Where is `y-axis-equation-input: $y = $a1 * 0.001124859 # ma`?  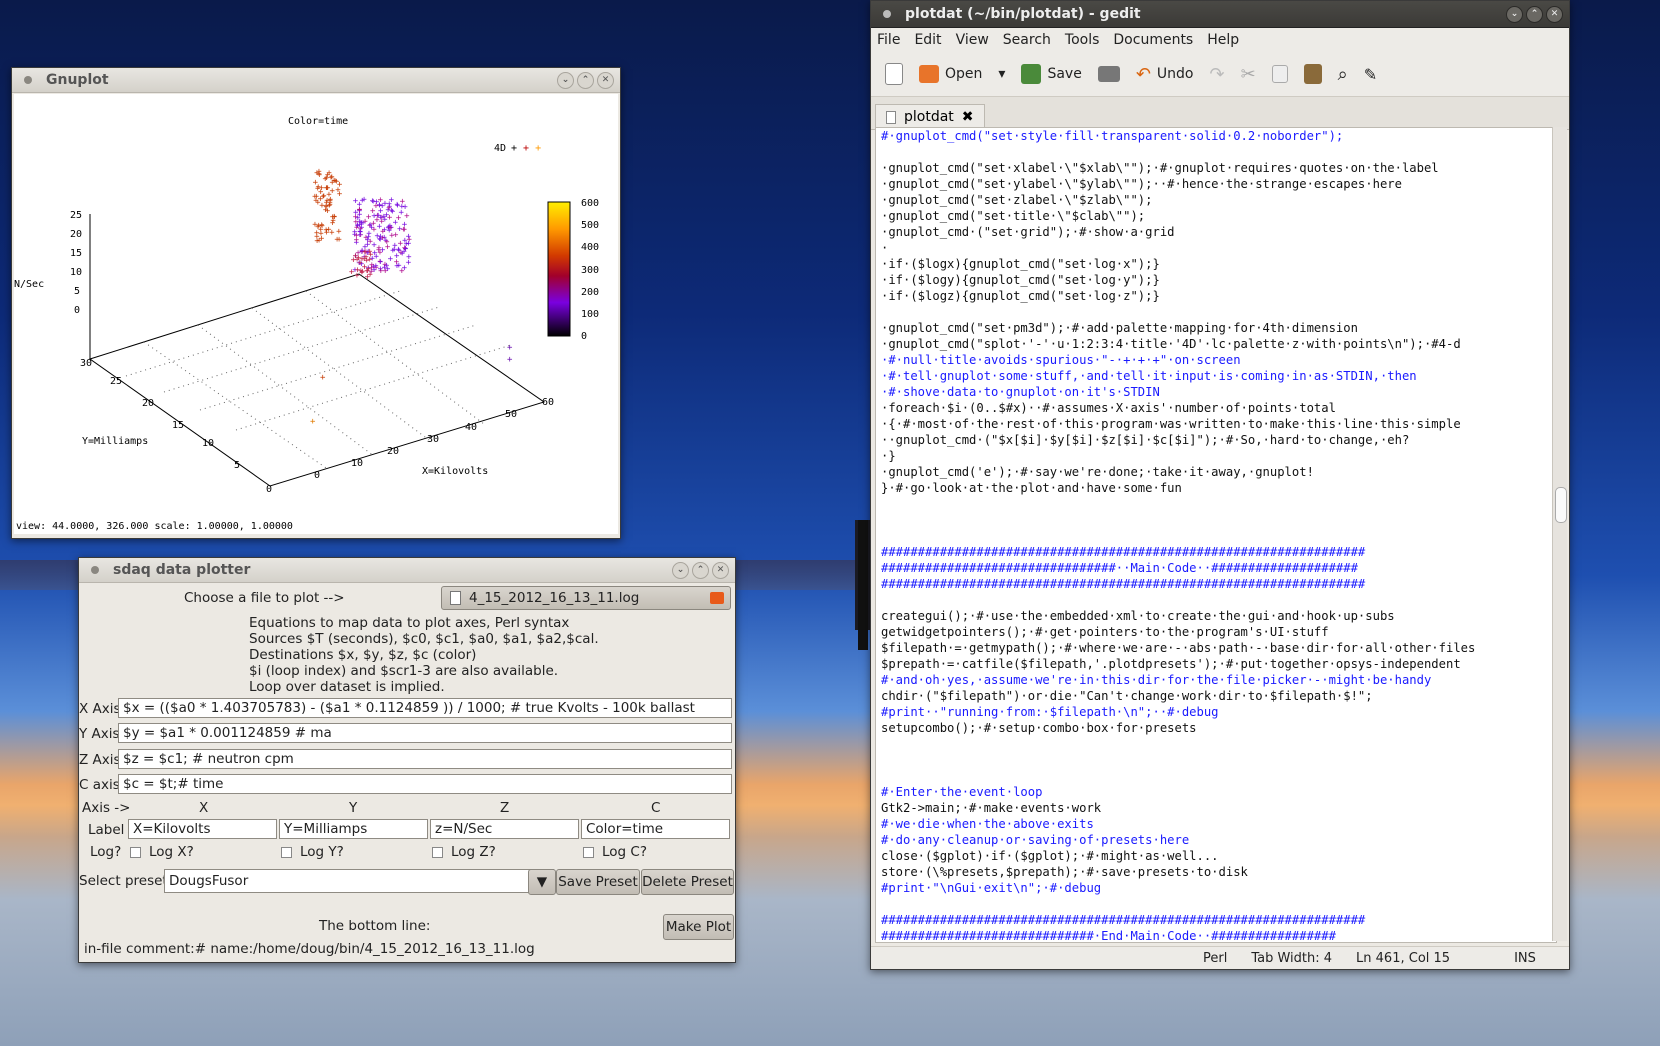 y-axis-equation-input: $y = $a1 * 0.001124859 # ma is located at coordinates (425, 733).